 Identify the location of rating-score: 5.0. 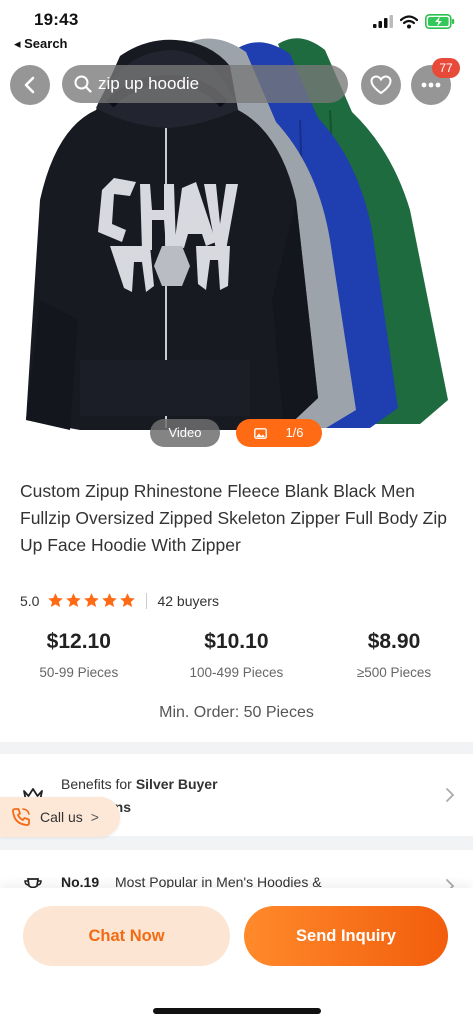
(30, 600).